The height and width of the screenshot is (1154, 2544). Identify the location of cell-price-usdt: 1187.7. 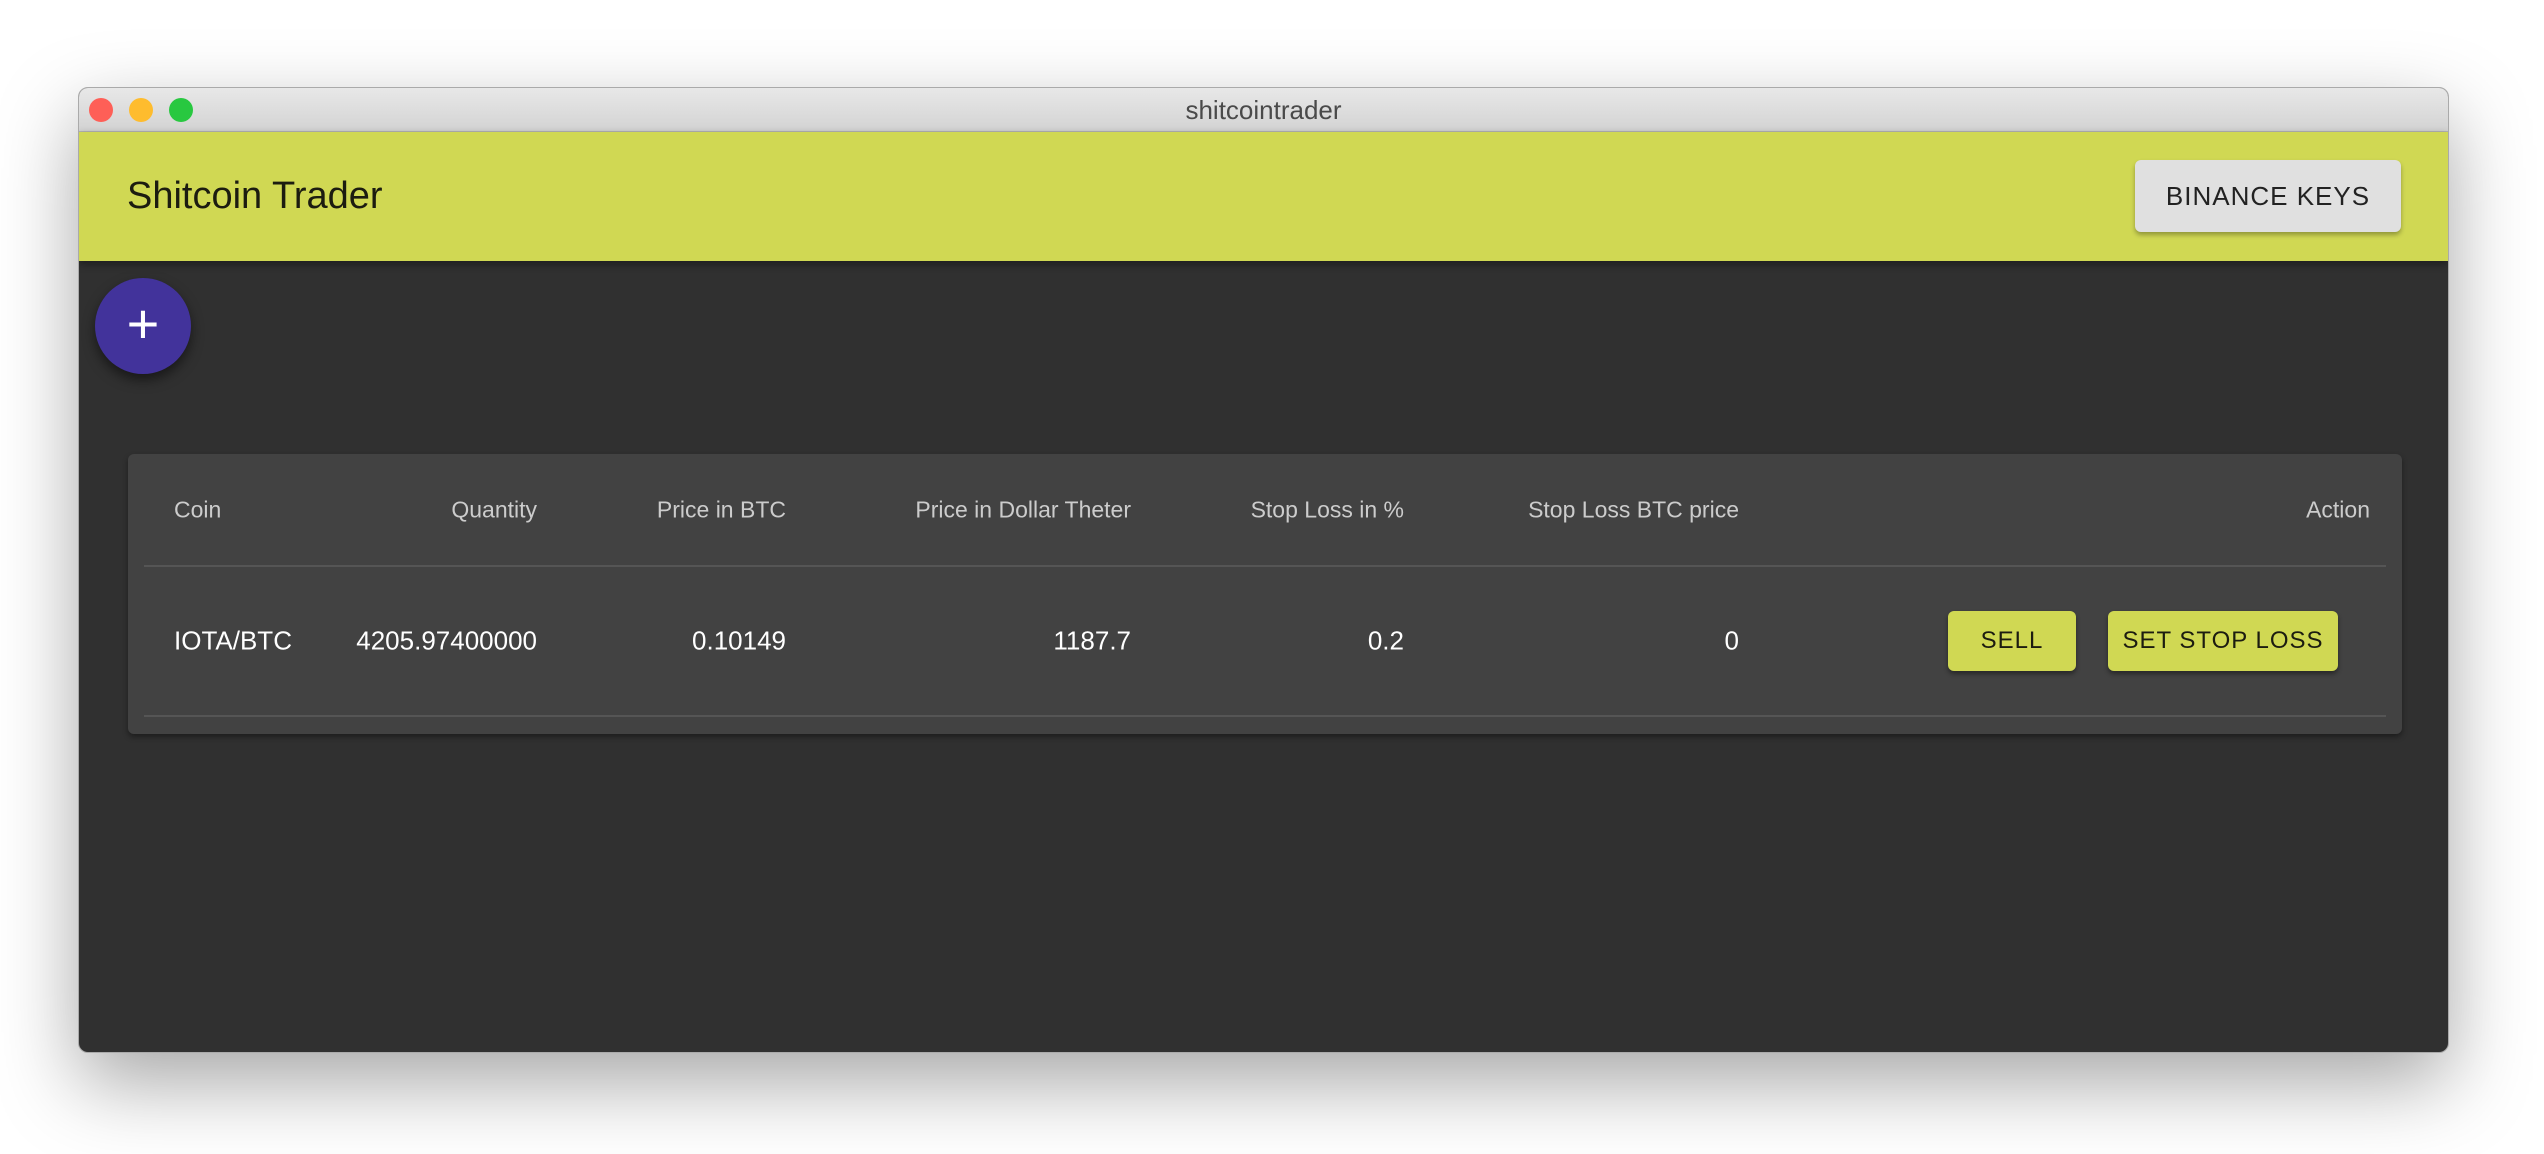
(1092, 640).